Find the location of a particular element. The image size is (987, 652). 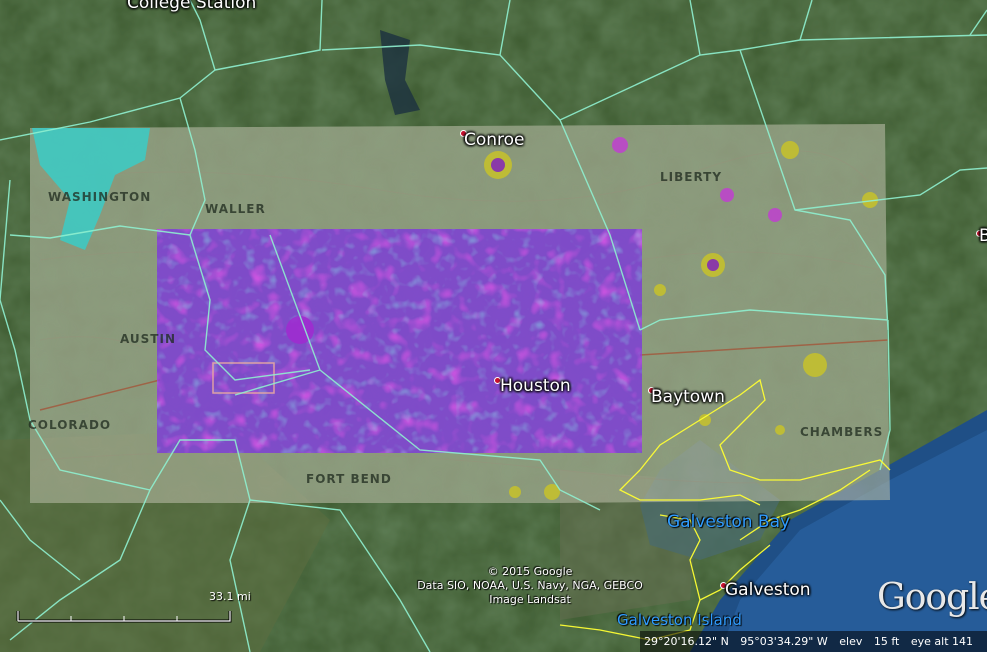

county-label-washington: WASHINGTON is located at coordinates (100, 197).